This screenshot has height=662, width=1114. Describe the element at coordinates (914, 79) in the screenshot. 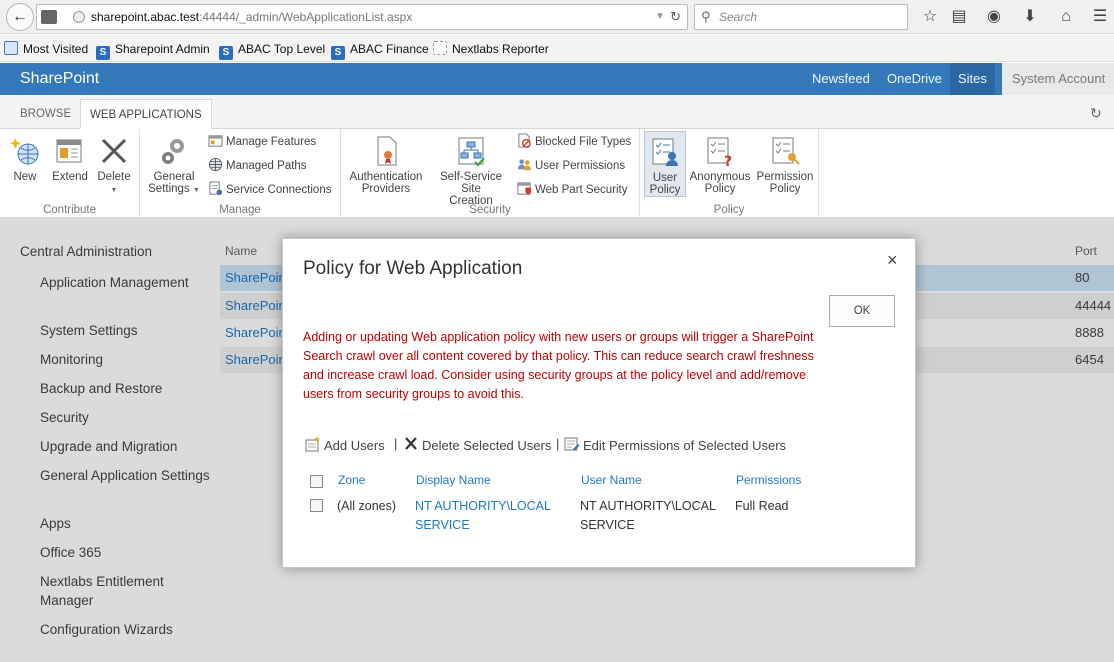

I see `suite-link-onedrive: OneDrive` at that location.